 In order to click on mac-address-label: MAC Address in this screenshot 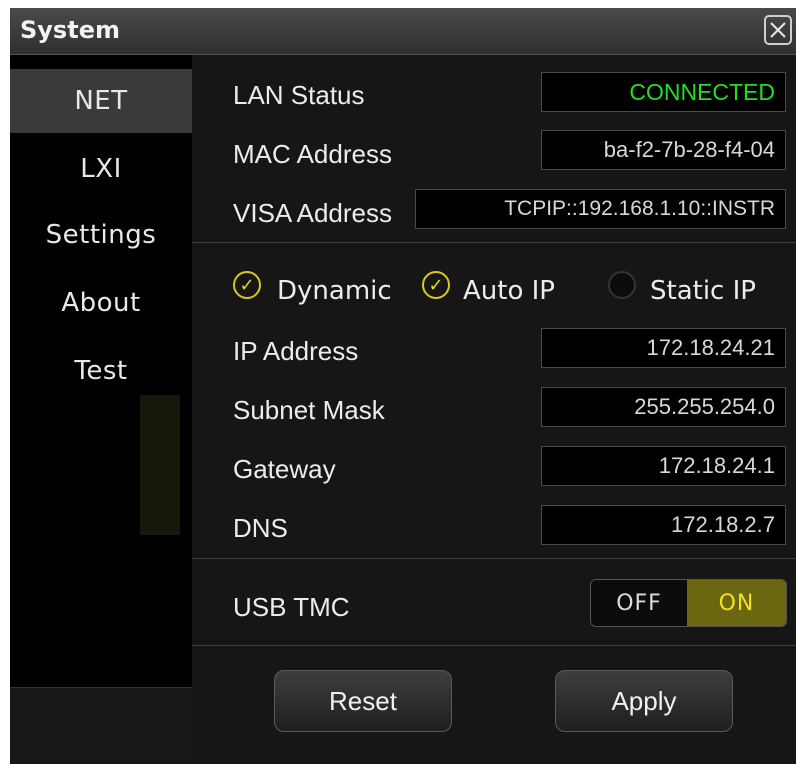, I will do `click(312, 154)`.